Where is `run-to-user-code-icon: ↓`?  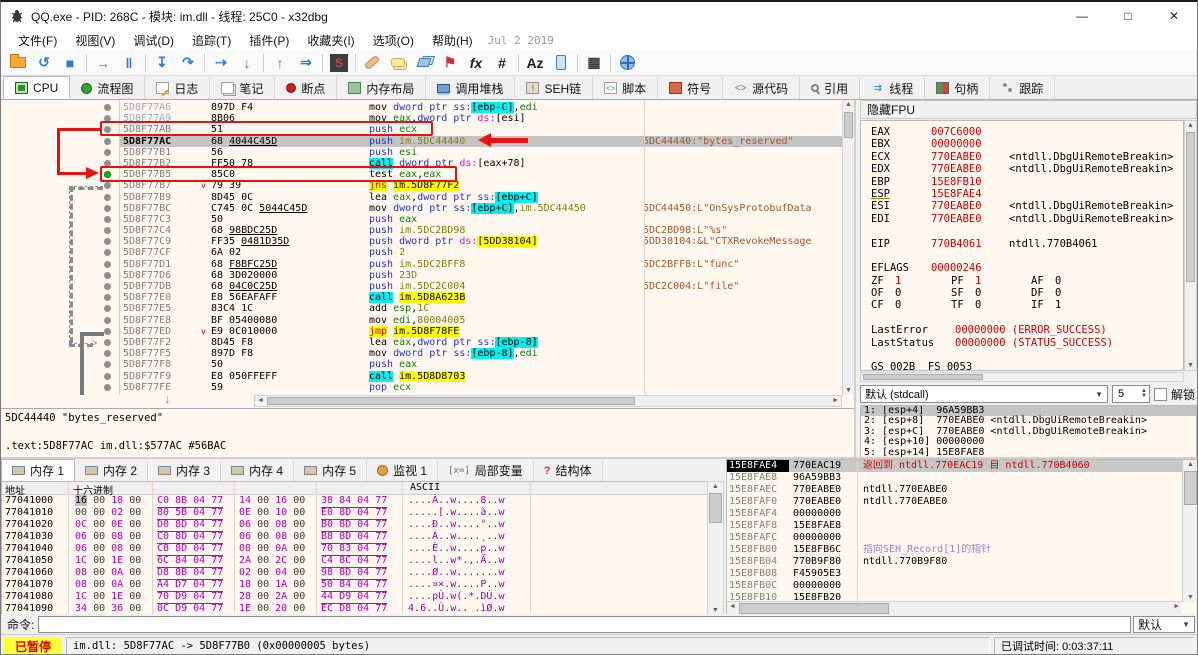
run-to-user-code-icon: ↓ is located at coordinates (247, 63).